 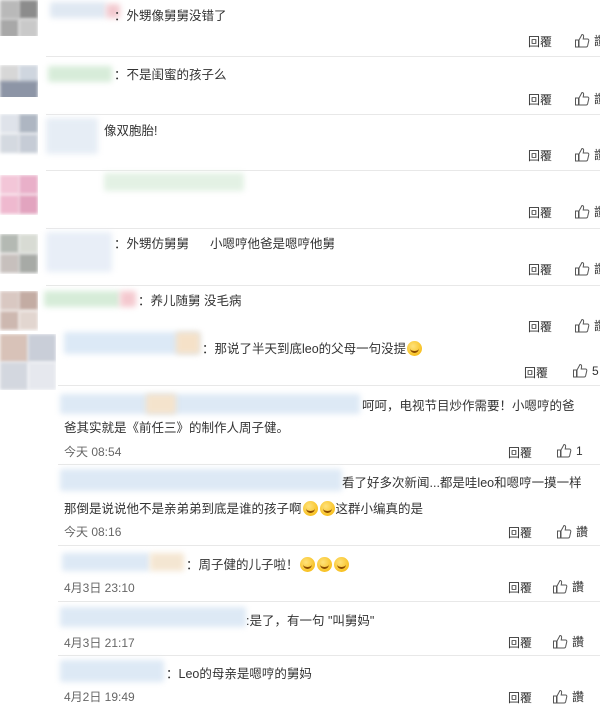 What do you see at coordinates (99, 643) in the screenshot?
I see `timestamp: 4月3日 21:17` at bounding box center [99, 643].